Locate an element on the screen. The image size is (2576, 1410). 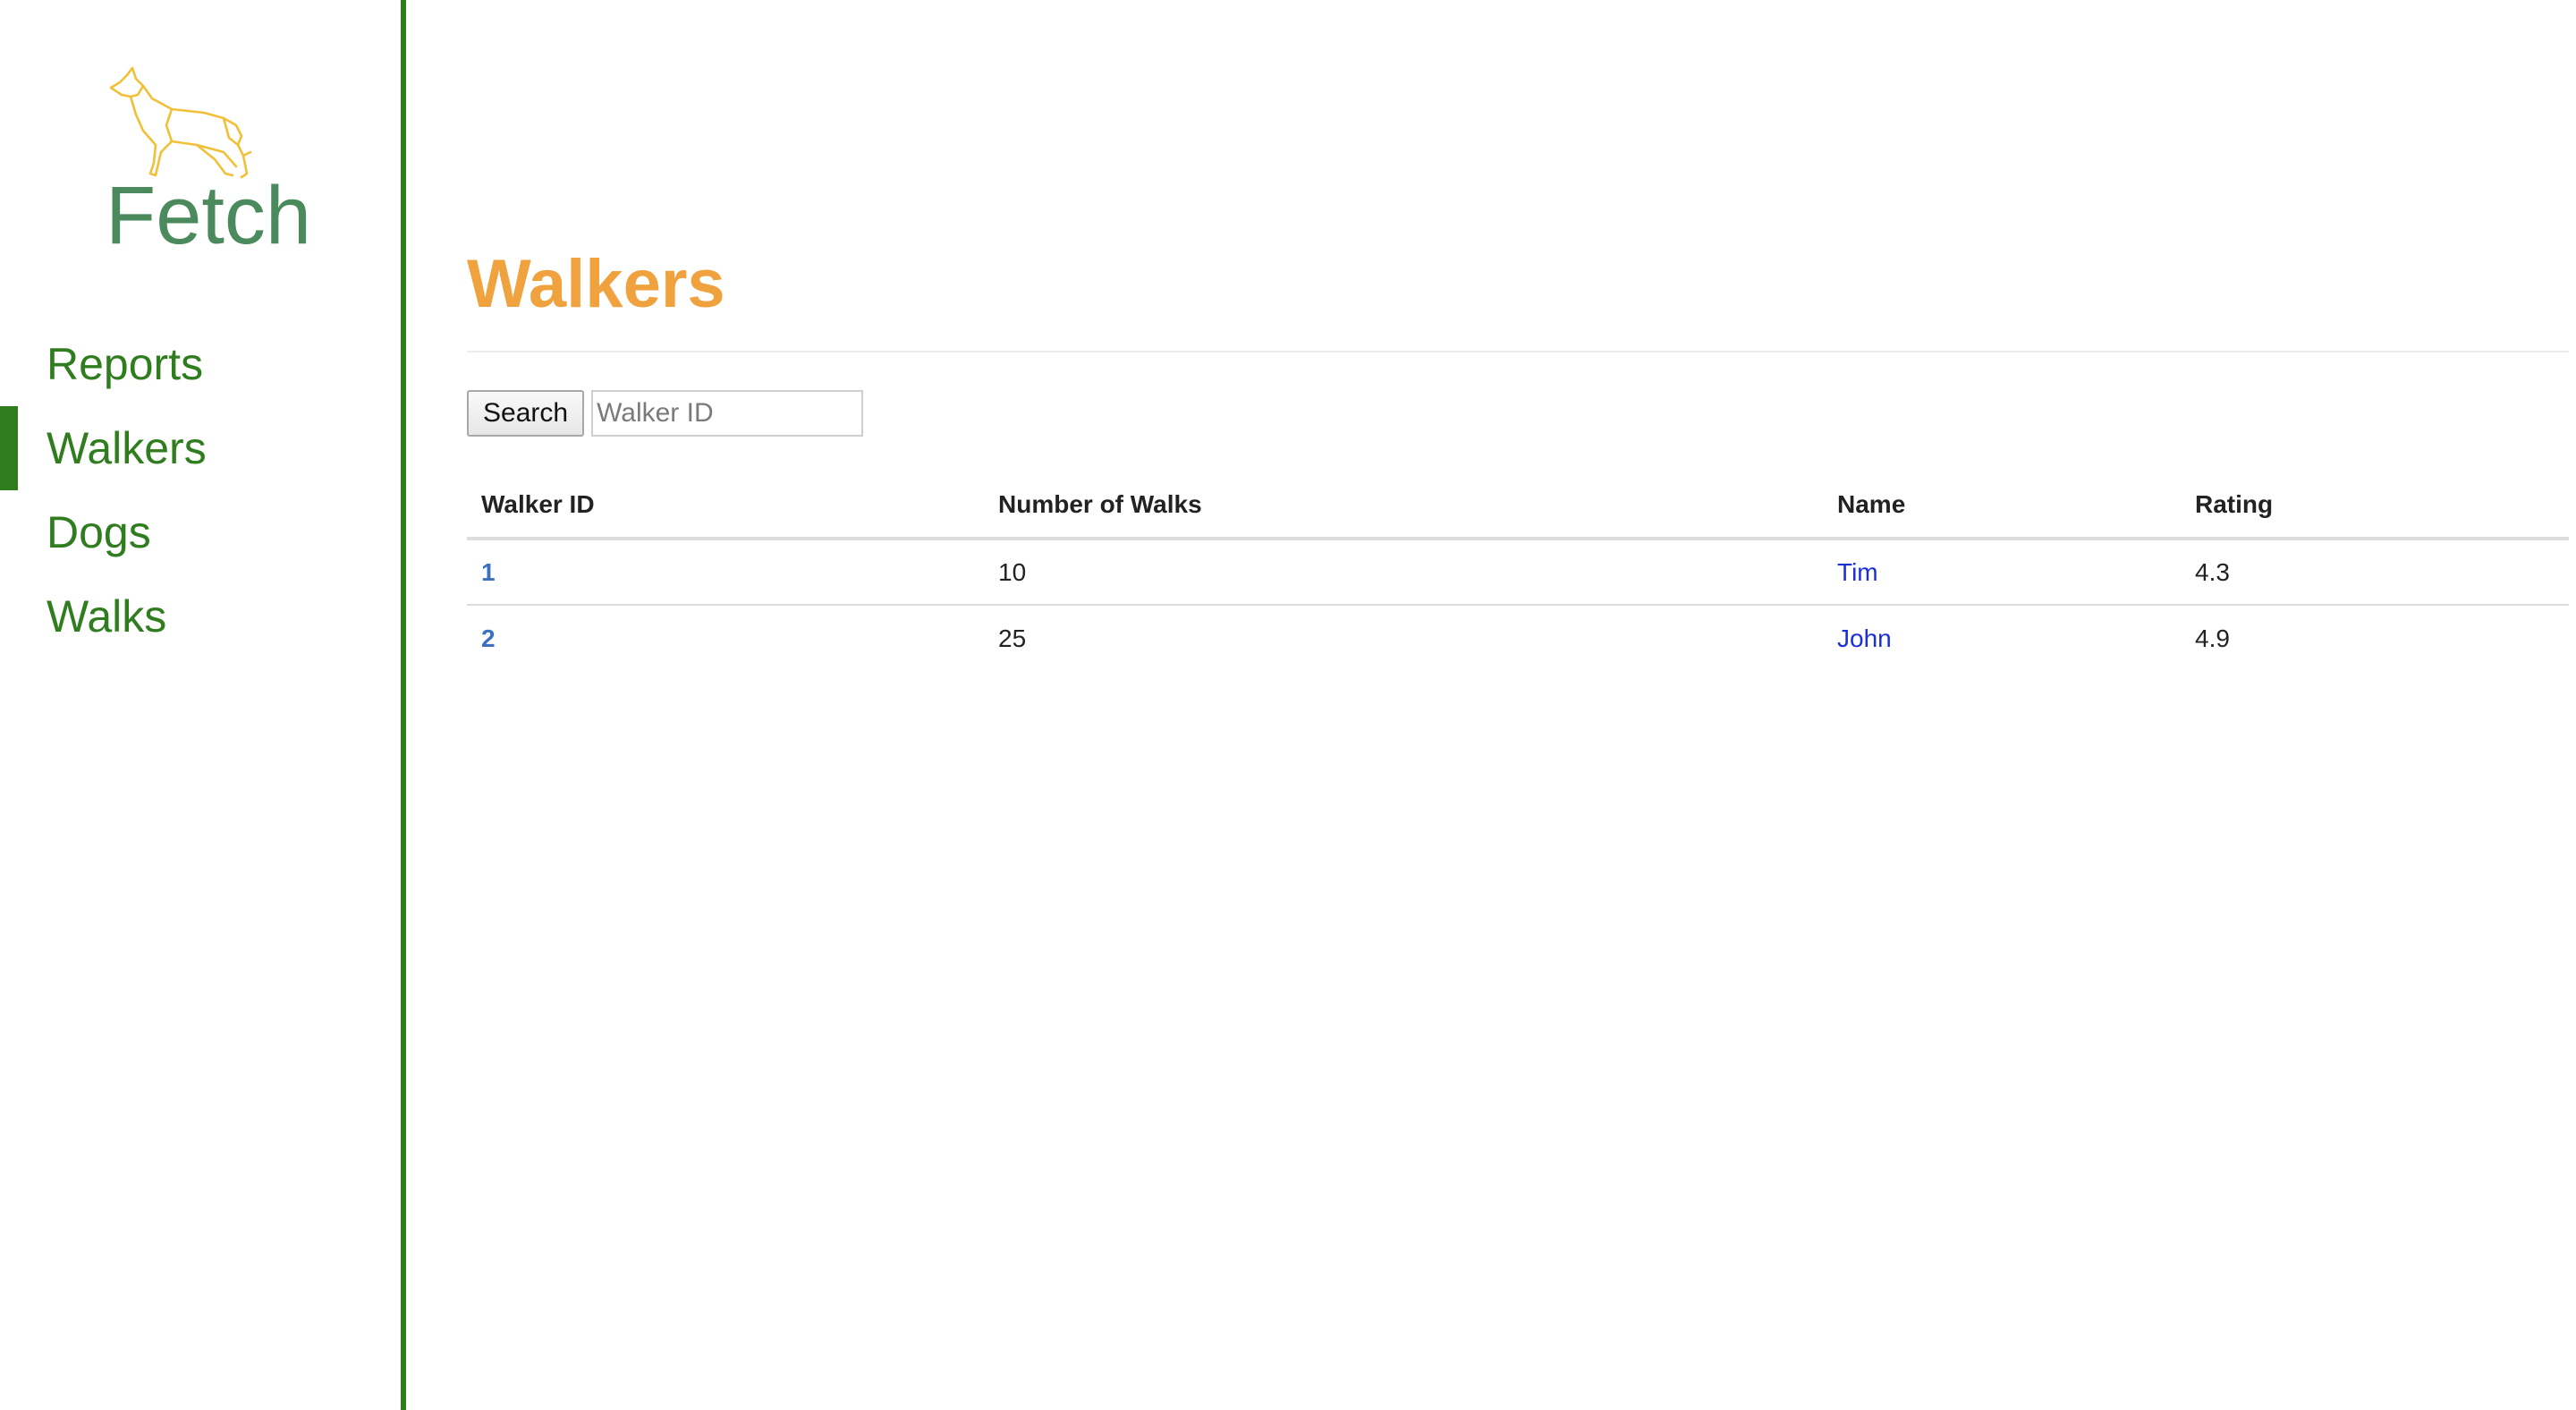
page-title: Walkers is located at coordinates (596, 284).